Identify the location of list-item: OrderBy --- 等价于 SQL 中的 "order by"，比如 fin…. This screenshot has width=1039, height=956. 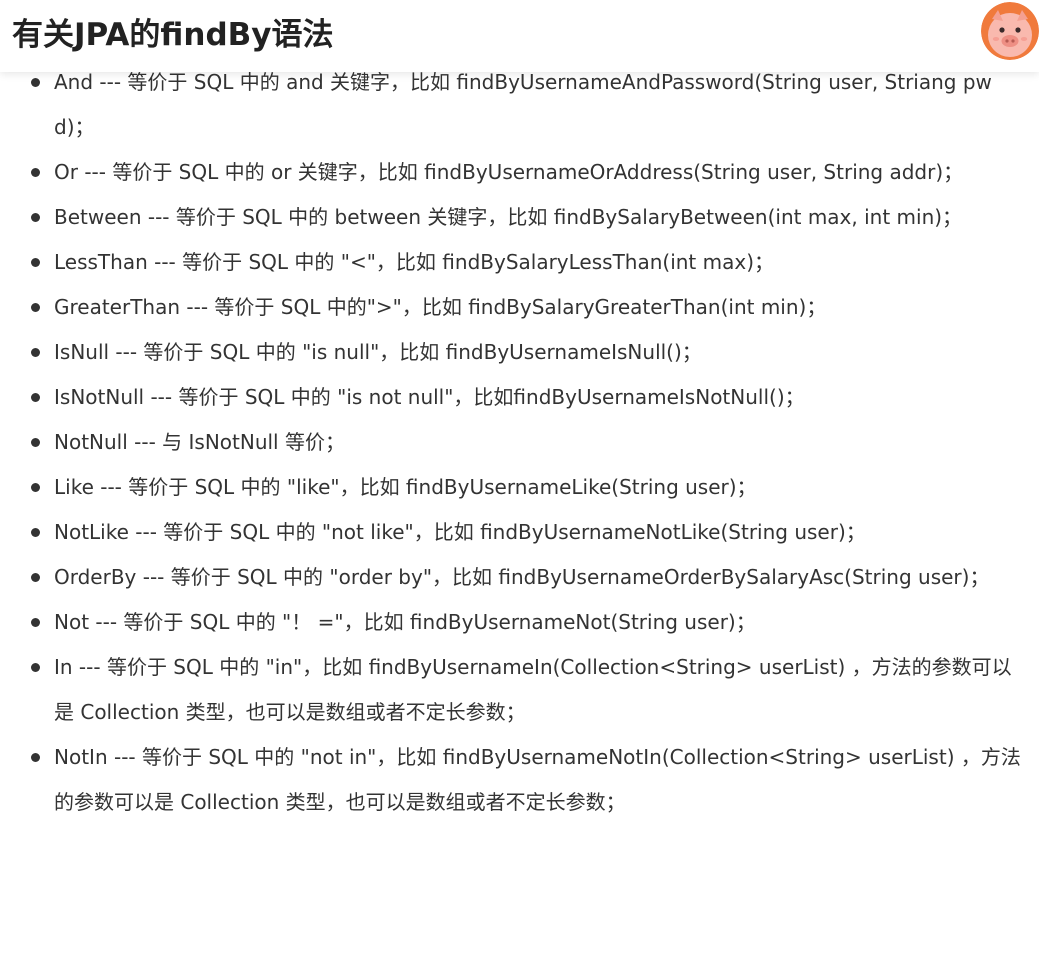
(519, 577).